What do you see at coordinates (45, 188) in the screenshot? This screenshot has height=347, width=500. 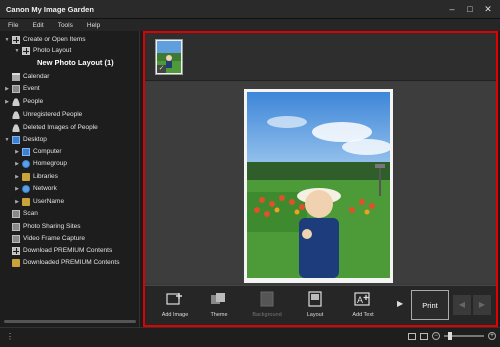 I see `sidebar-item-label: Network` at bounding box center [45, 188].